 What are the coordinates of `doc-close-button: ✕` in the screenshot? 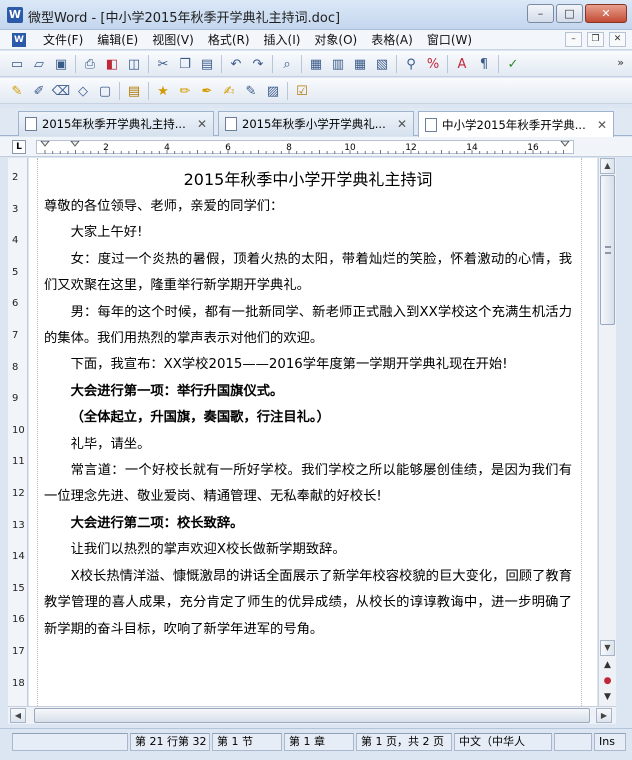 It's located at (617, 39).